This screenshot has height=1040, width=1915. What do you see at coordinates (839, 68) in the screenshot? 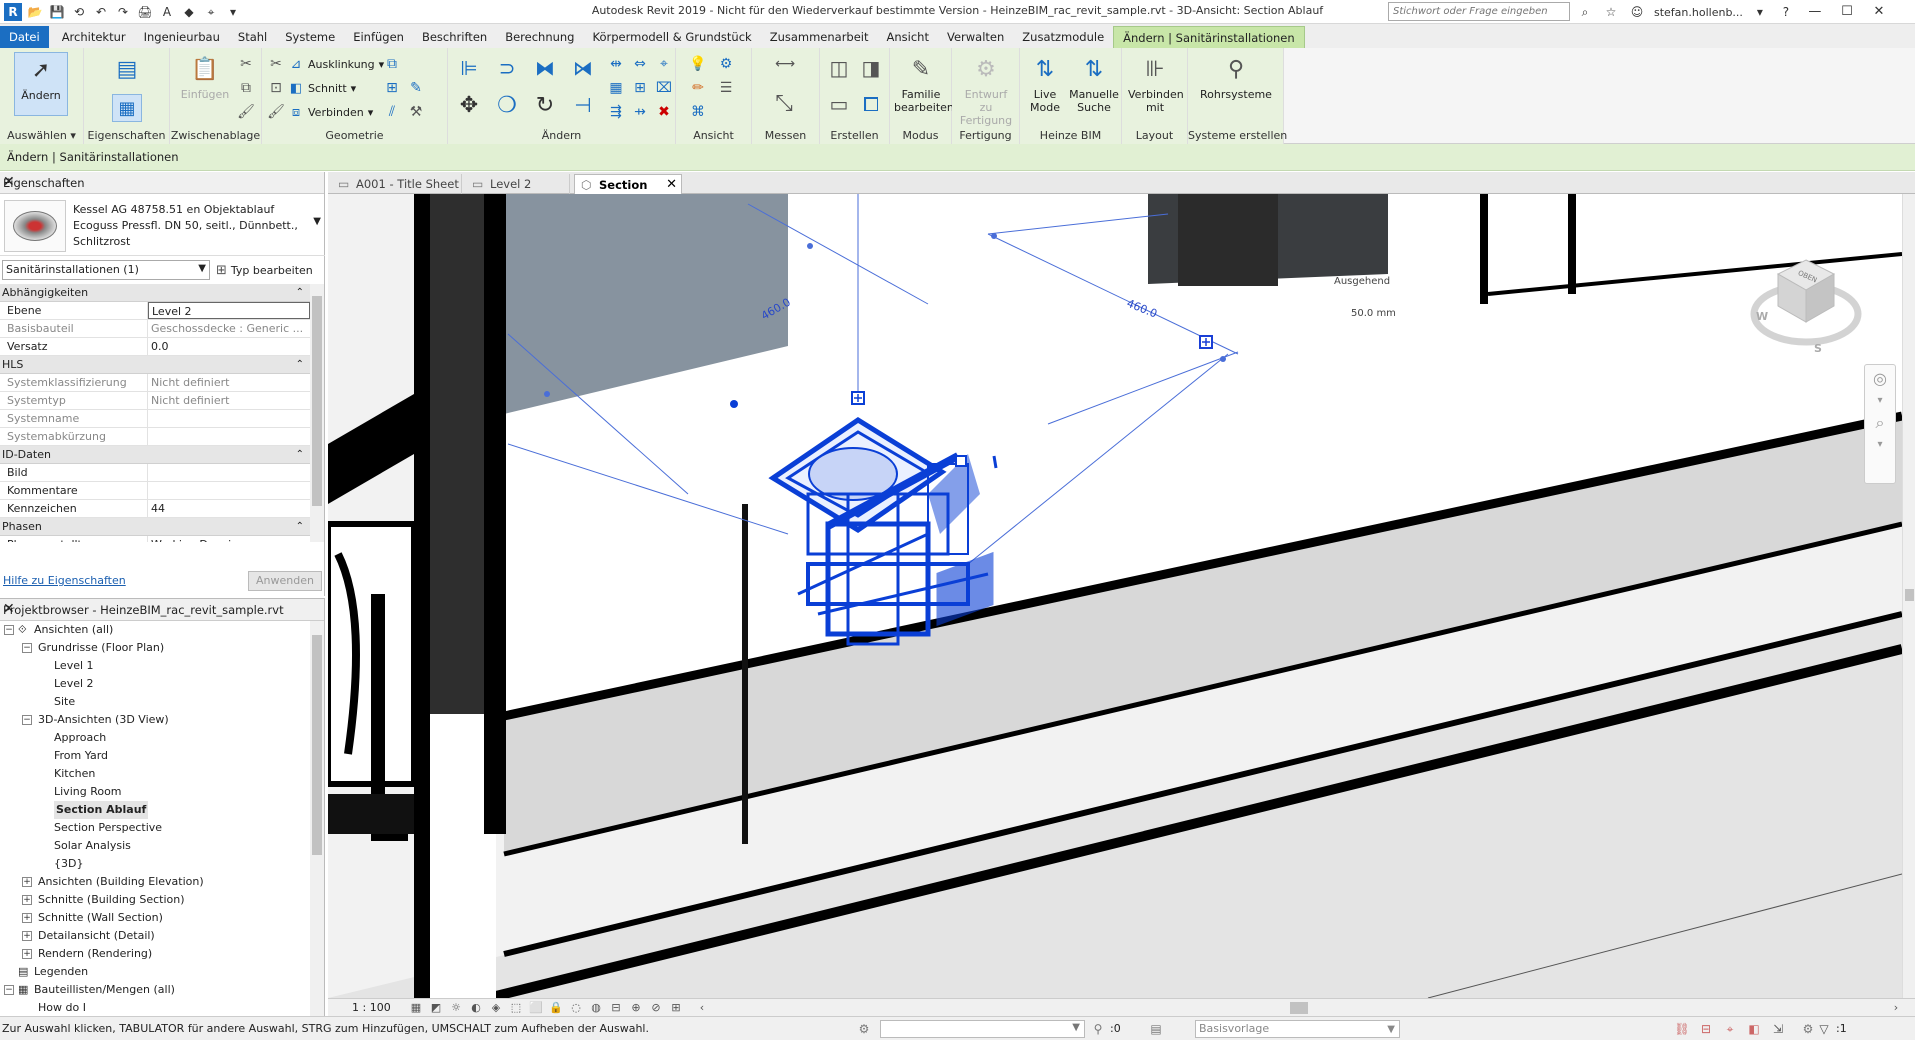
I see `create-group-icon: ◫` at bounding box center [839, 68].